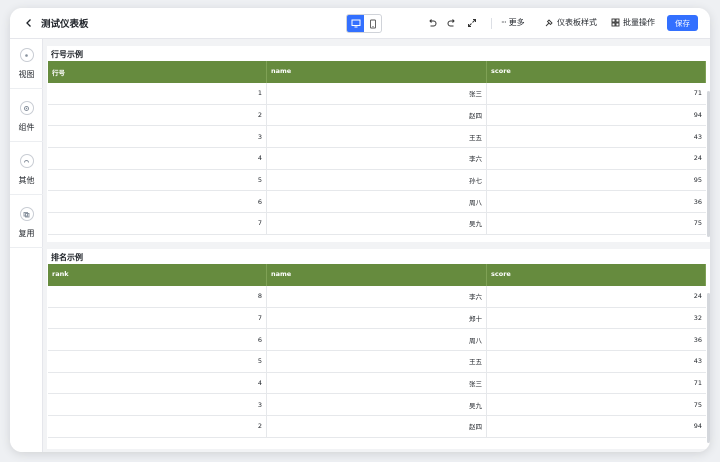  I want to click on batch-operation-button: 批量操作, so click(633, 22).